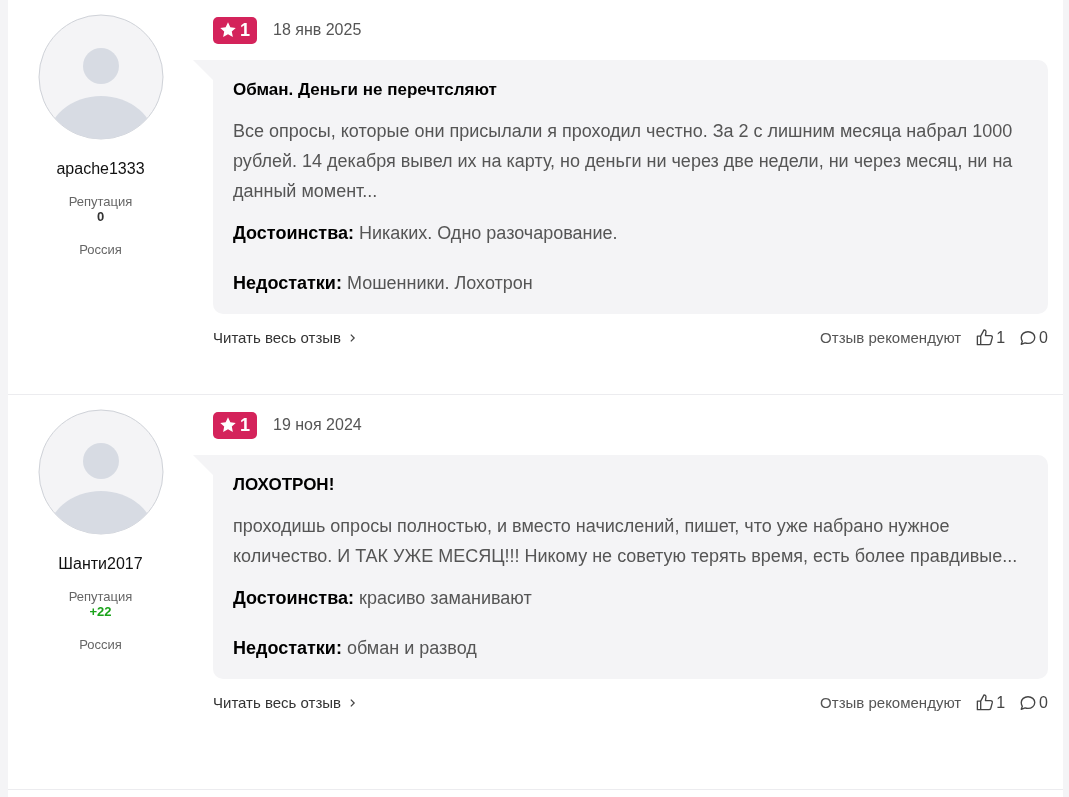 This screenshot has height=797, width=1069. Describe the element at coordinates (317, 425) in the screenshot. I see `review-date: 19 ноя 2024` at that location.